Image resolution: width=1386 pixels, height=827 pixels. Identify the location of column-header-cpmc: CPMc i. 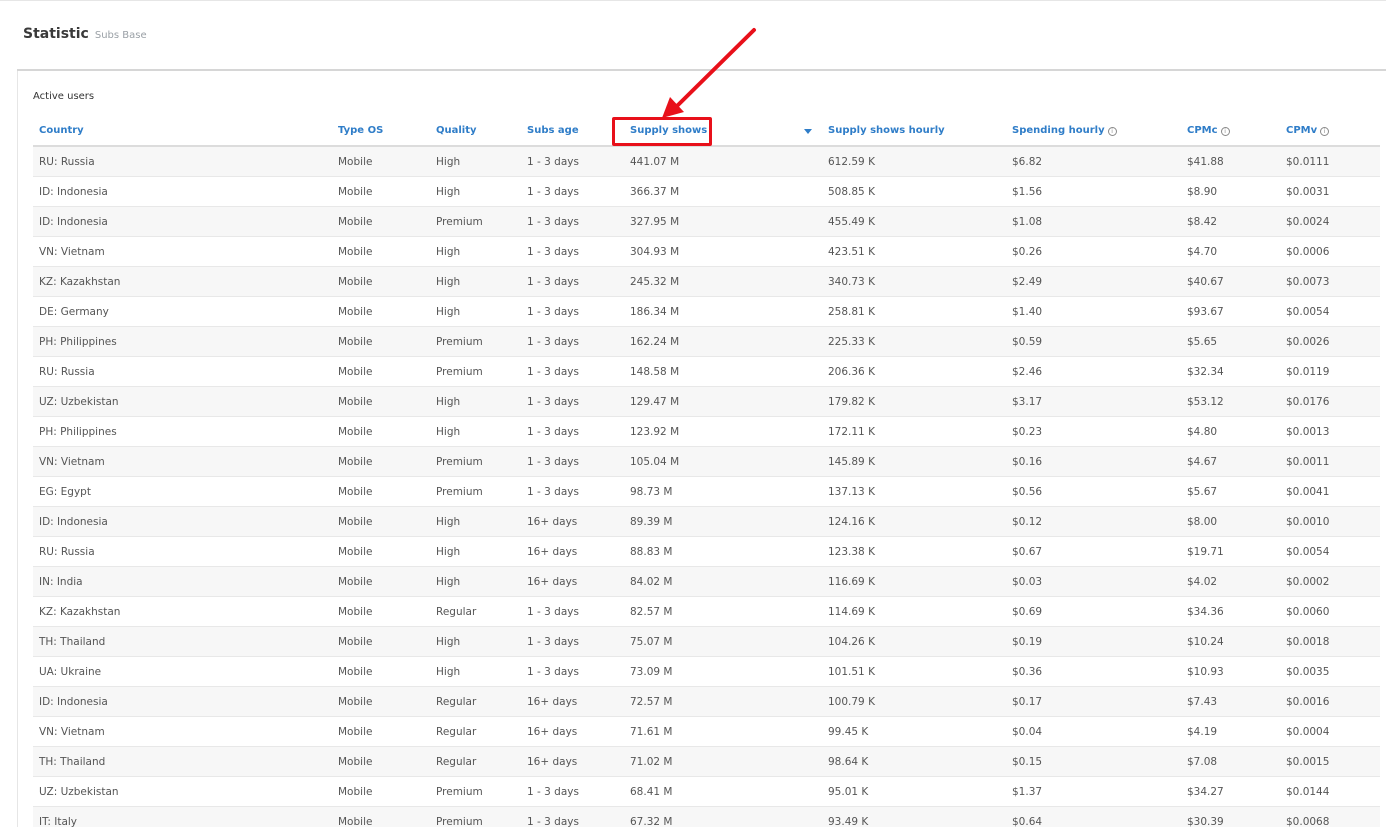
(1230, 131).